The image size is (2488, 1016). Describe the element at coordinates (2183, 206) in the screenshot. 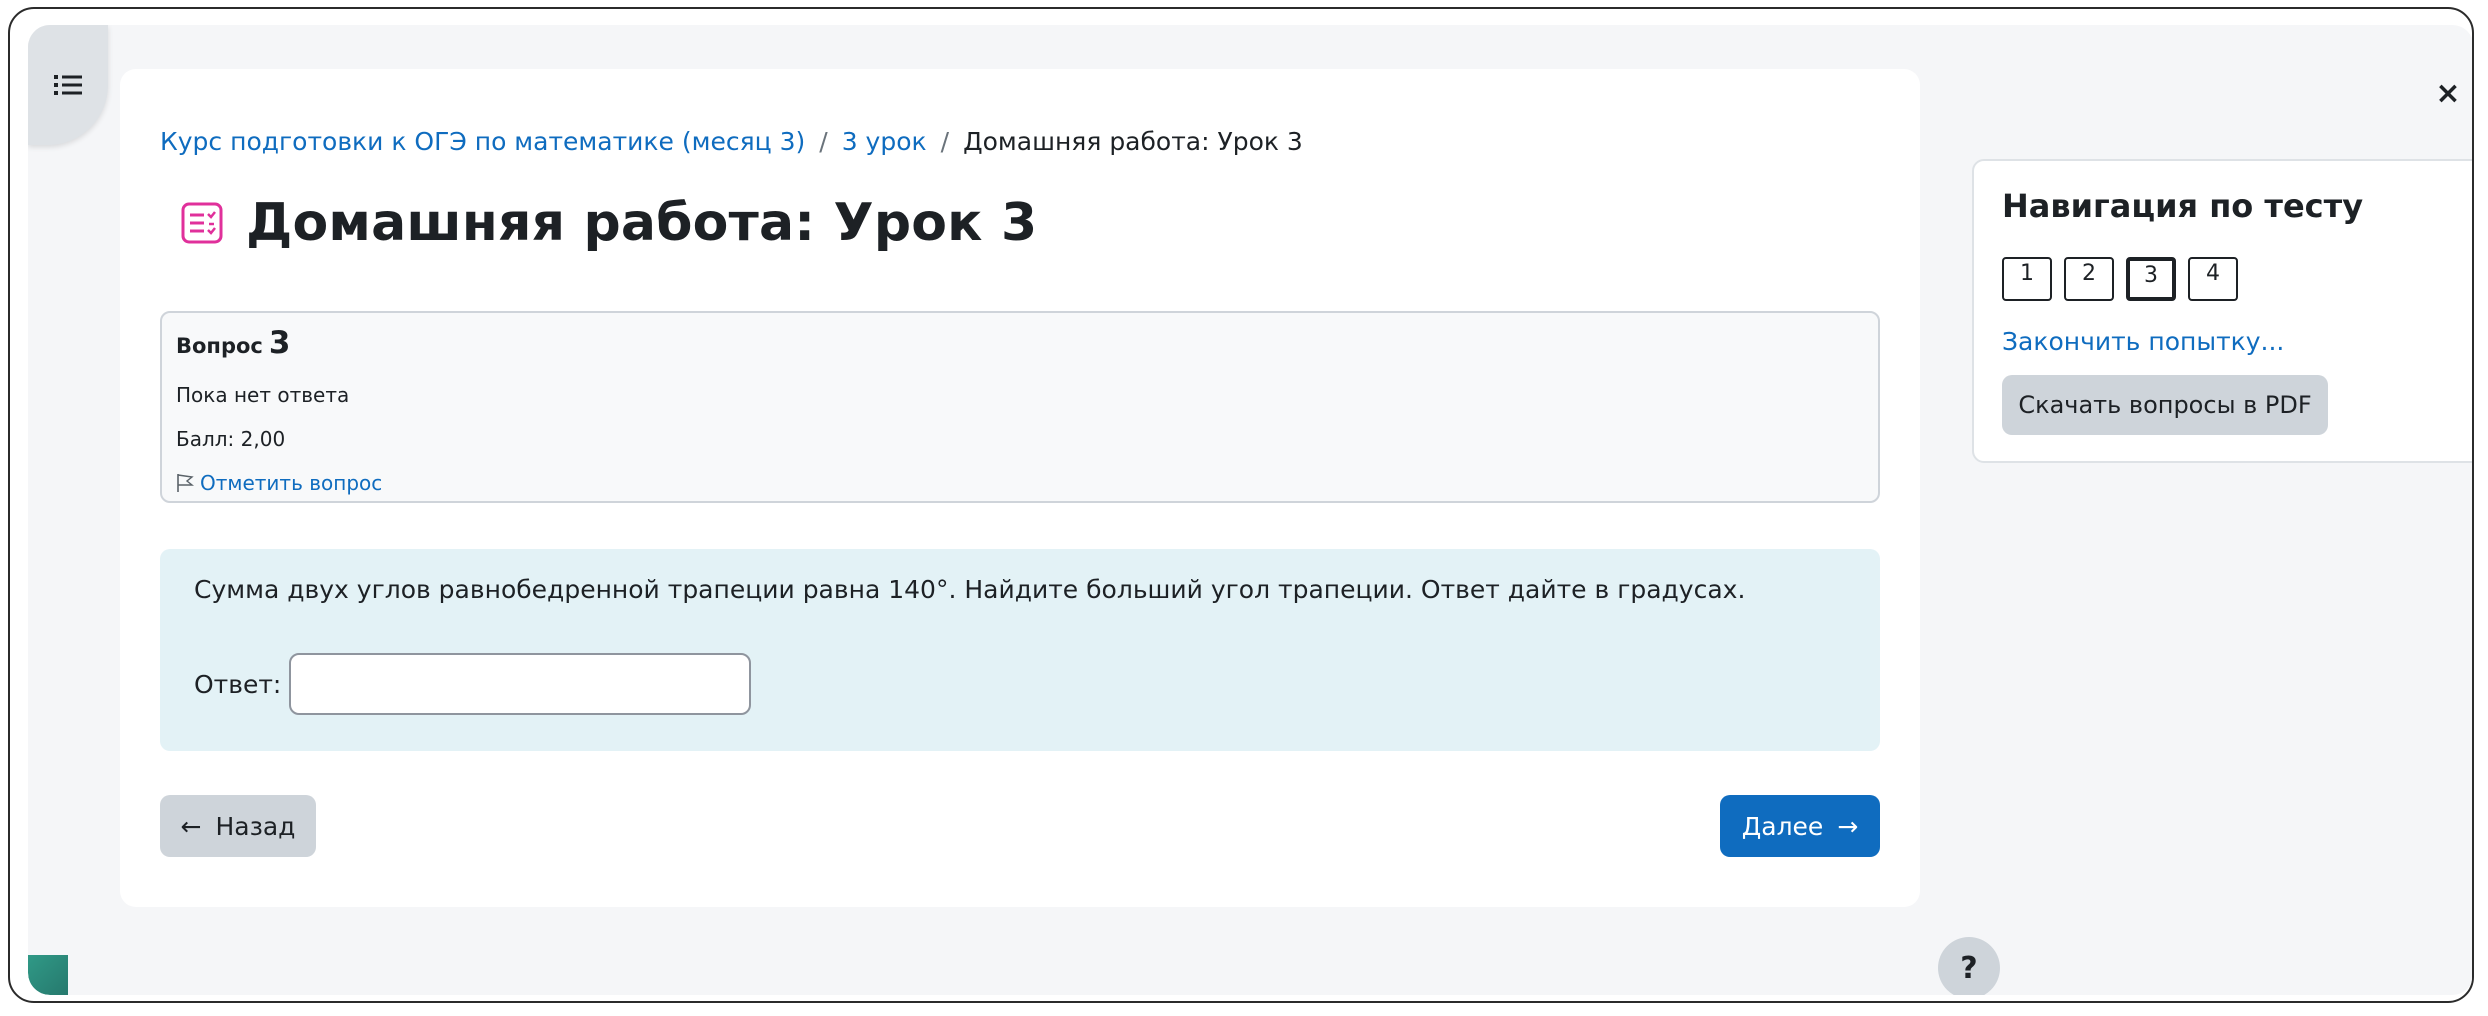

I see `quiz-navigation-title: Навигация по тесту` at that location.